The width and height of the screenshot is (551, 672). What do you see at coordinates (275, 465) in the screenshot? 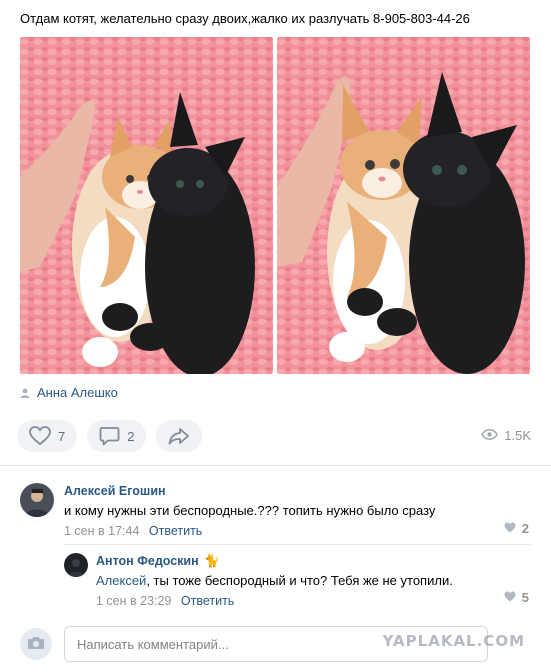
I see `comments-divider` at bounding box center [275, 465].